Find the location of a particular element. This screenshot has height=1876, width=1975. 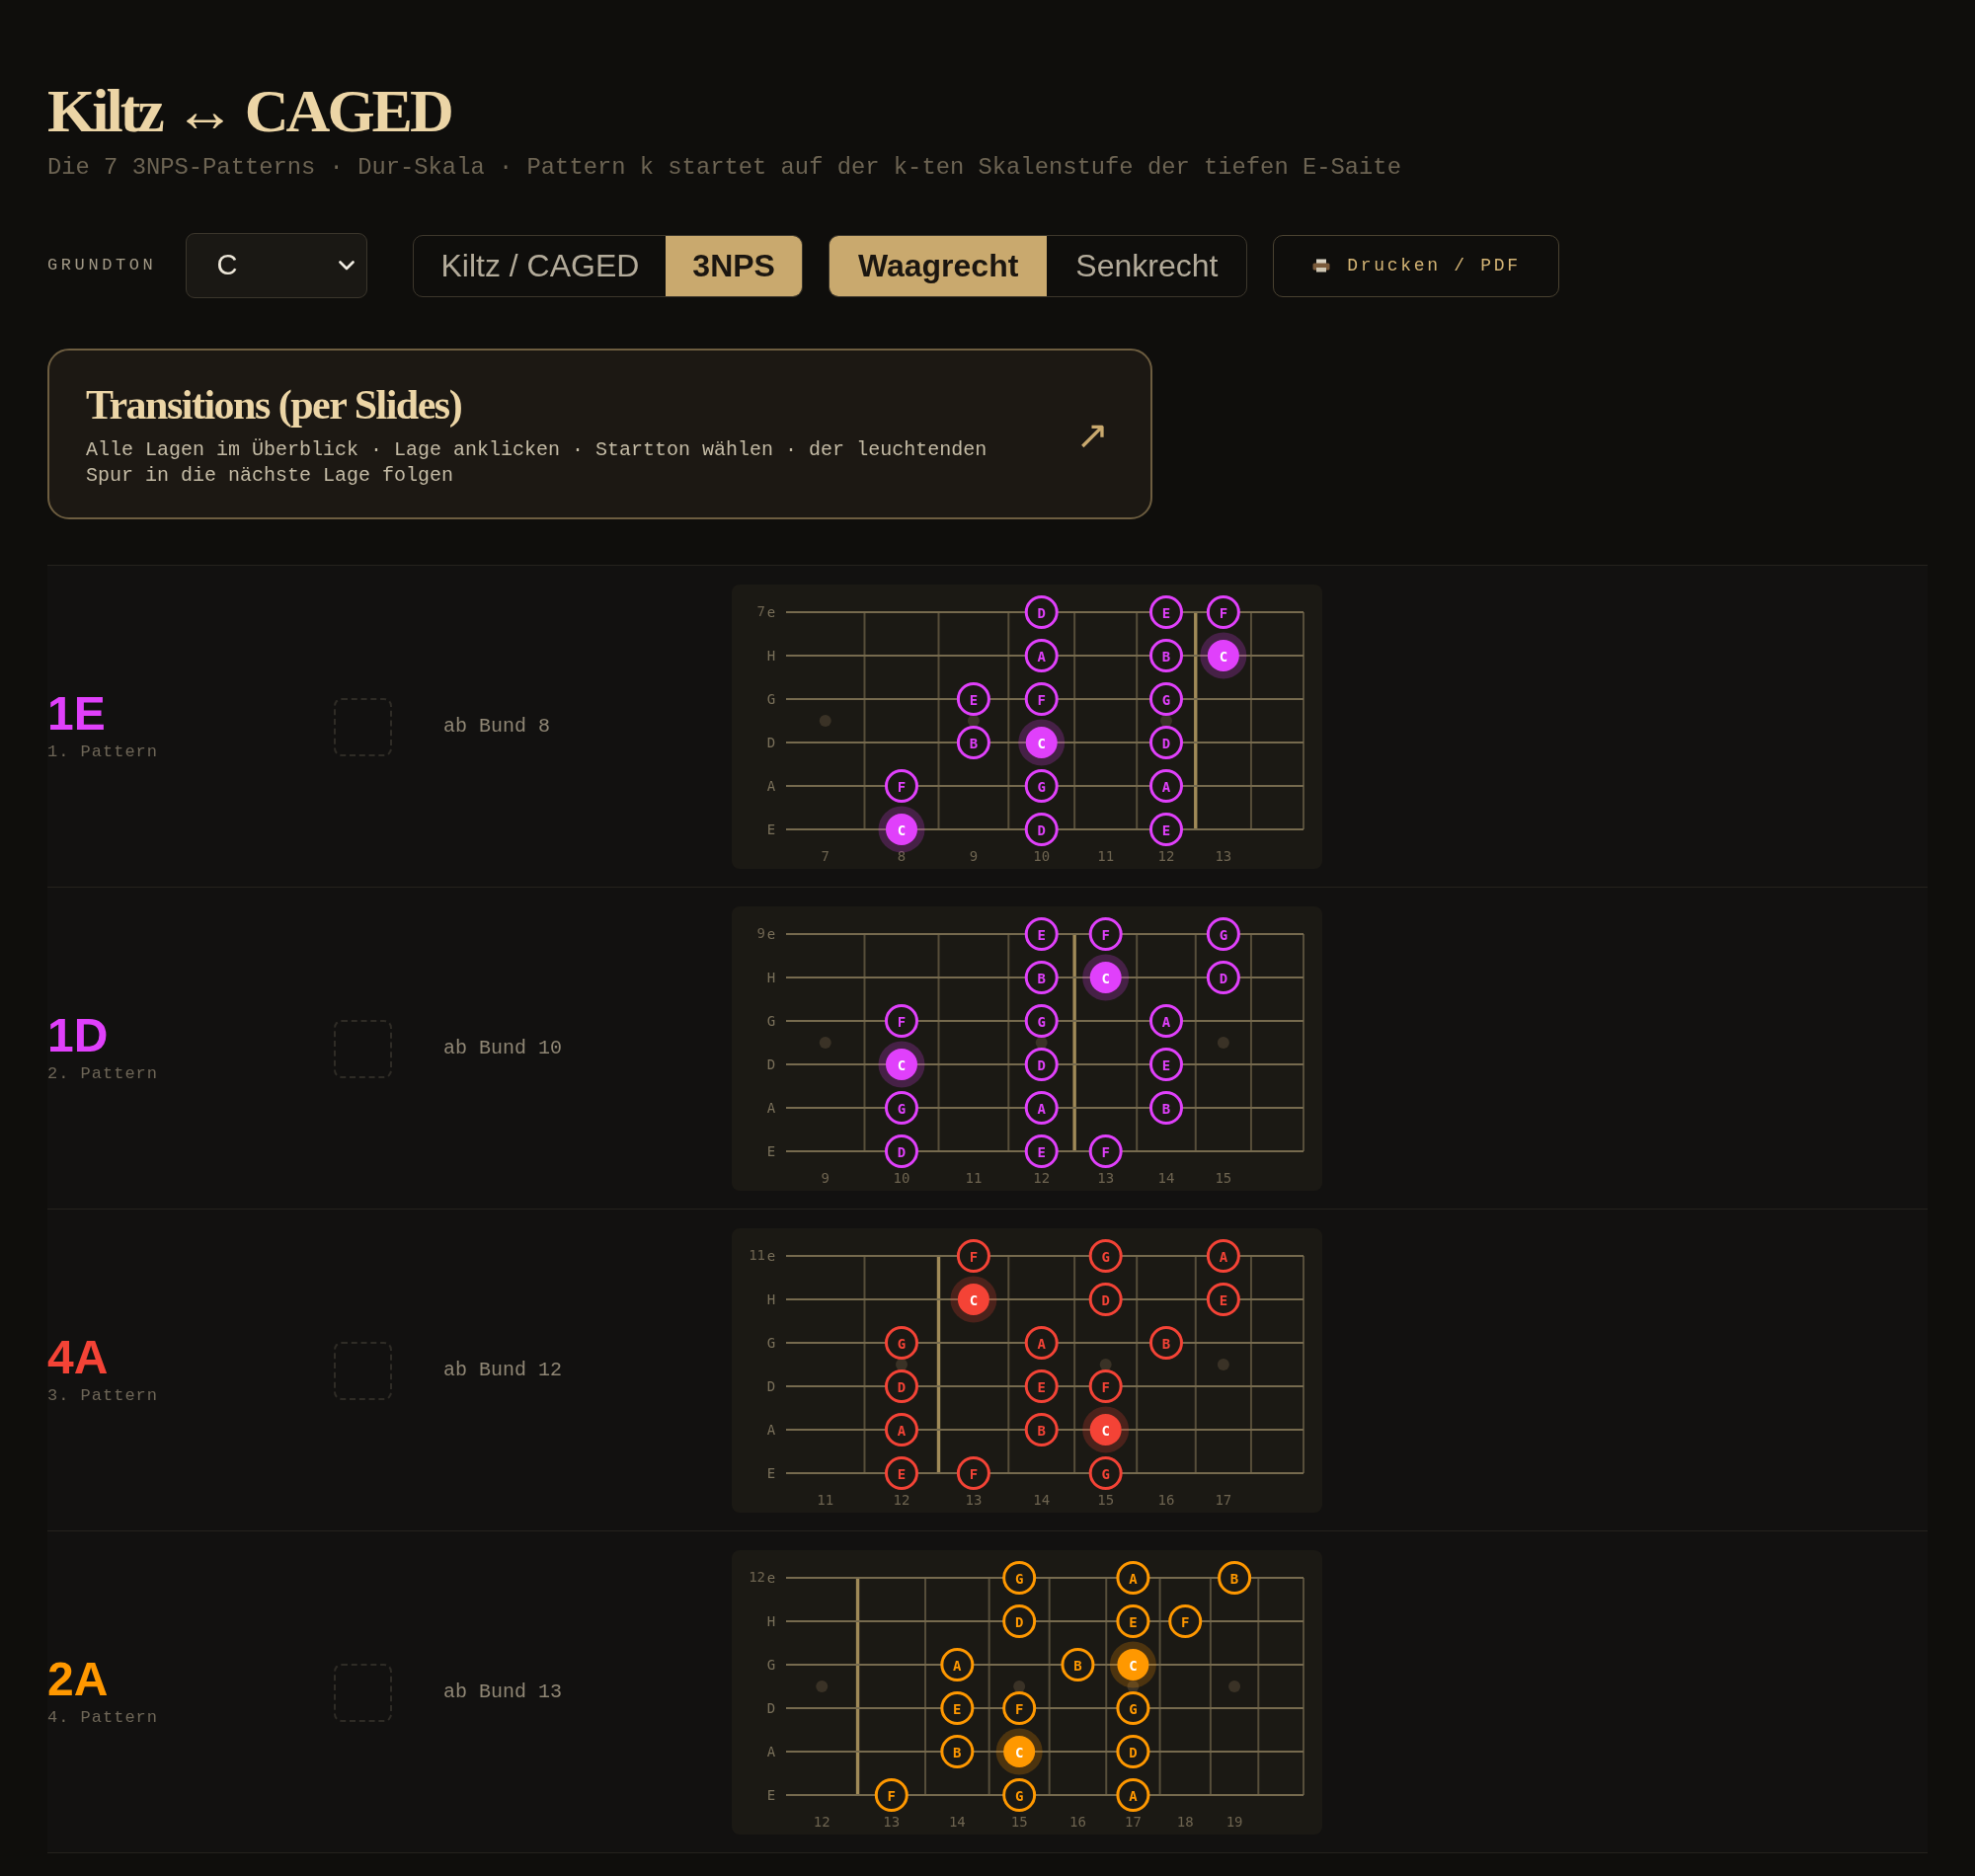

start-fret-text: ab Bund 8 is located at coordinates (497, 726).